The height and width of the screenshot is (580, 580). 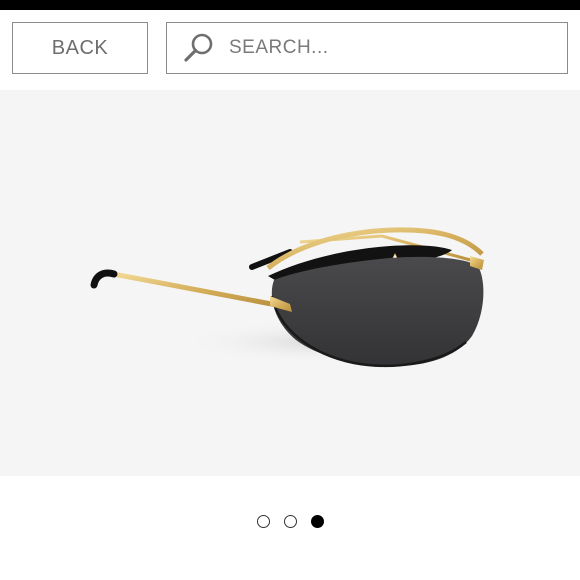 I want to click on top-status-bar, so click(x=290, y=5).